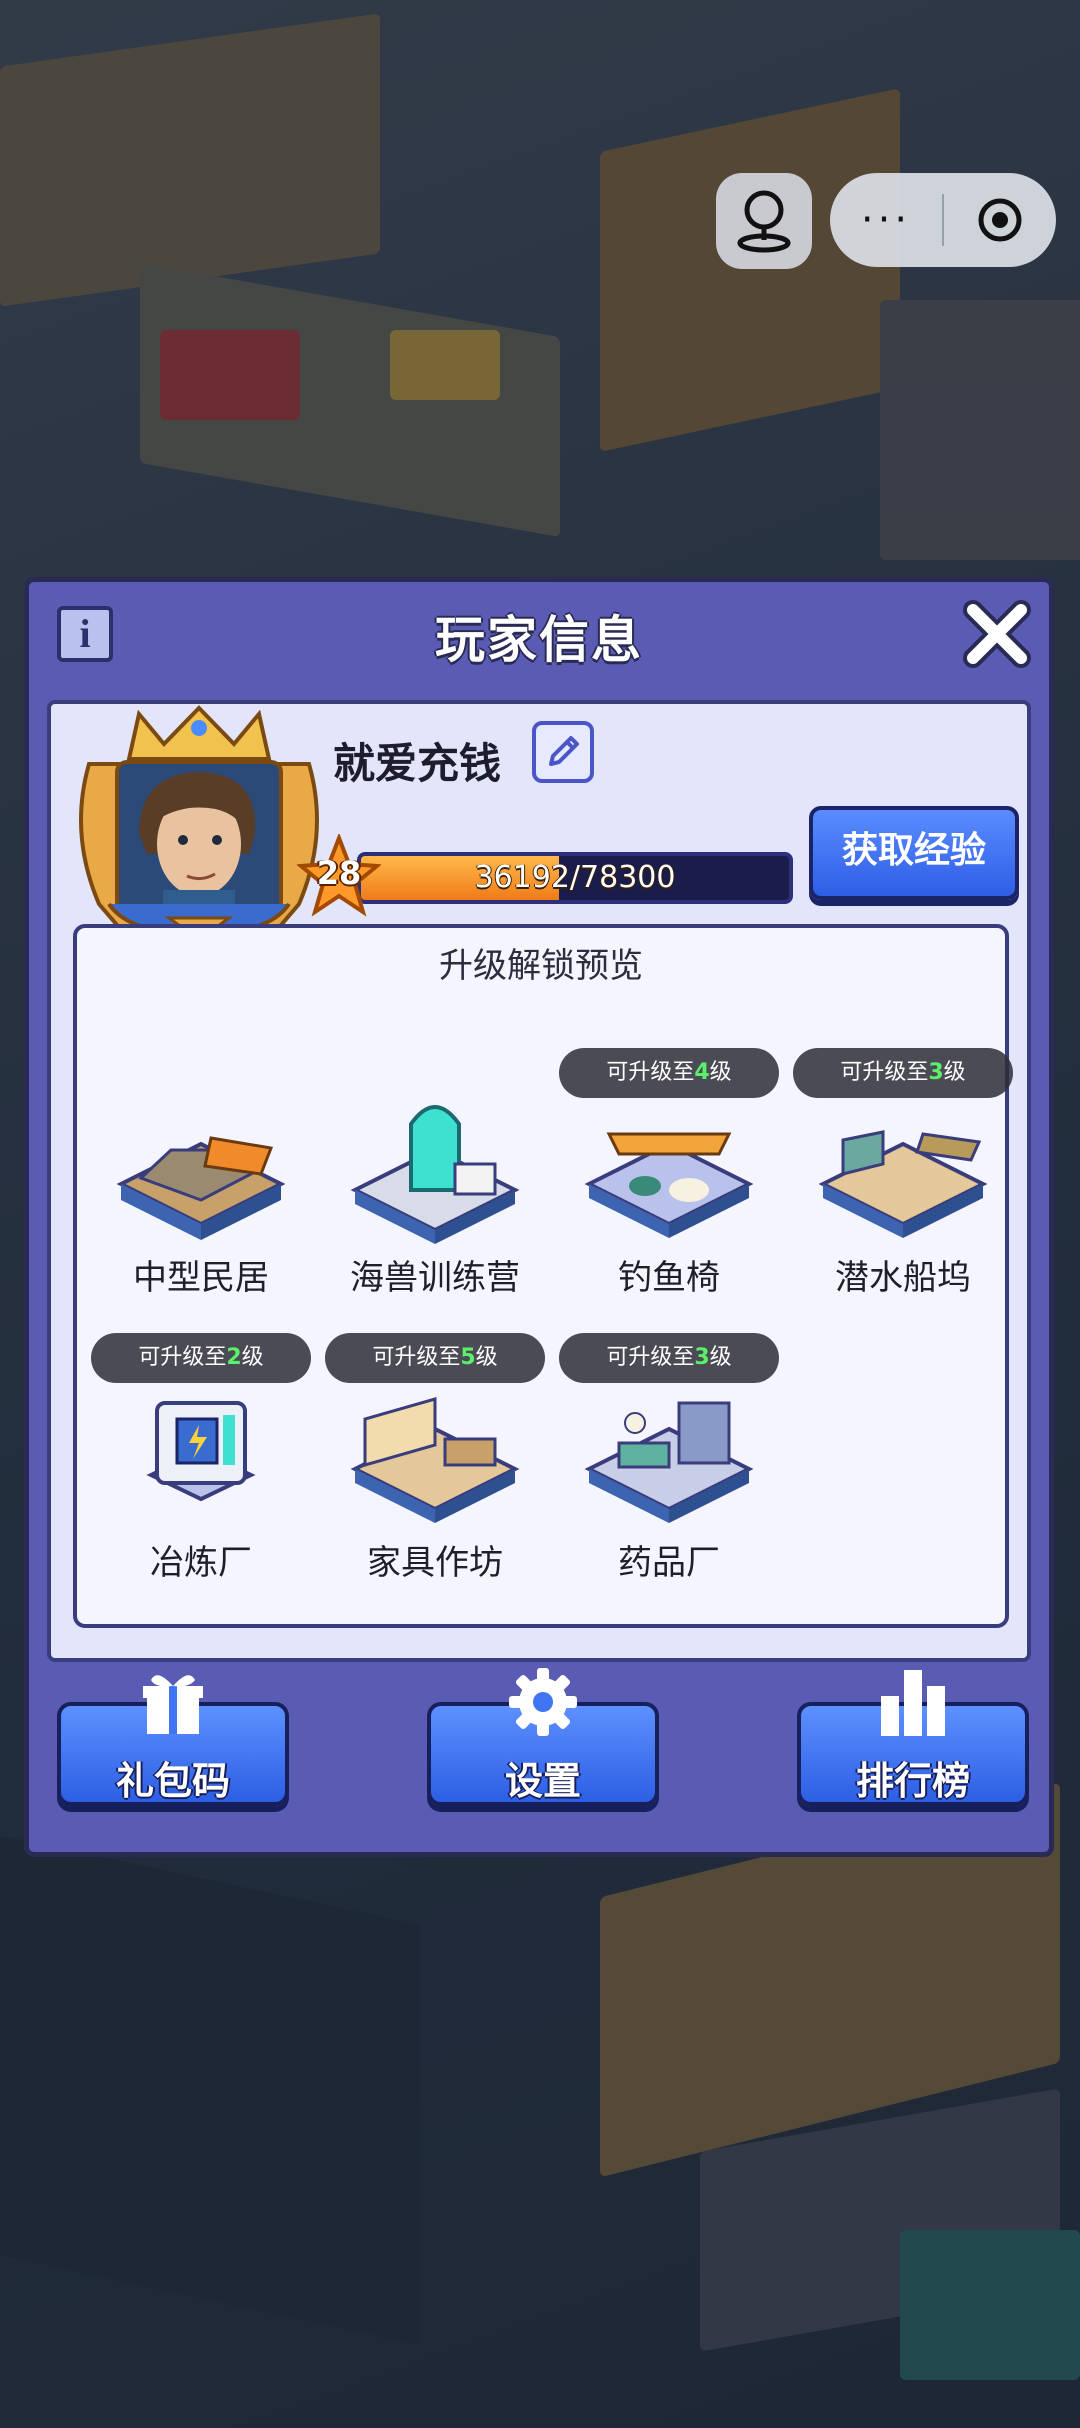 This screenshot has height=2428, width=1080. Describe the element at coordinates (201, 1278) in the screenshot. I see `building-name: 中型民居` at that location.